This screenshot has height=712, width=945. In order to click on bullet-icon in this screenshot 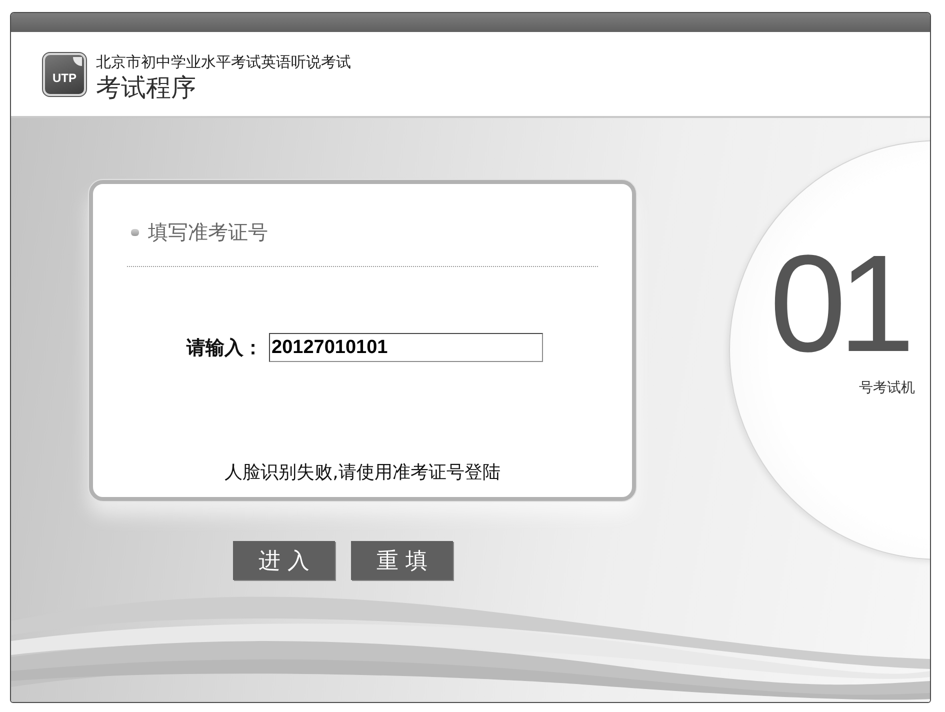, I will do `click(135, 232)`.